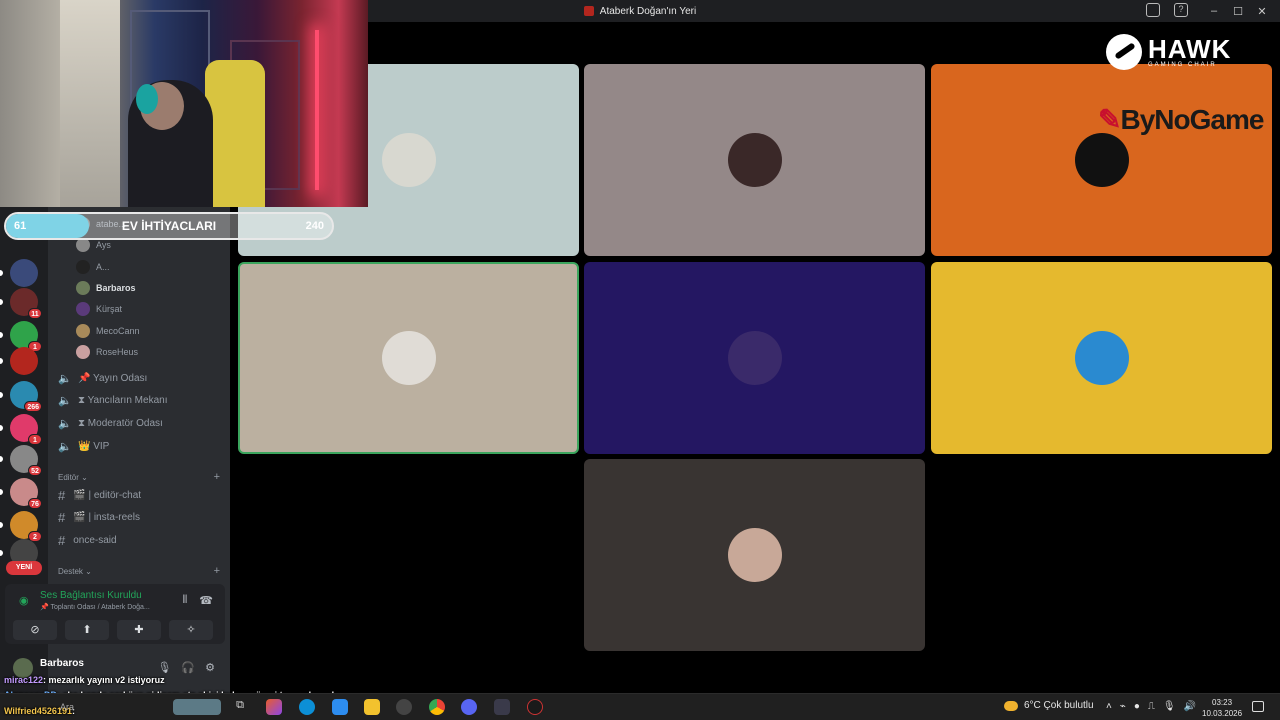 The width and height of the screenshot is (1280, 720). I want to click on xbox-icon, so click(404, 707).